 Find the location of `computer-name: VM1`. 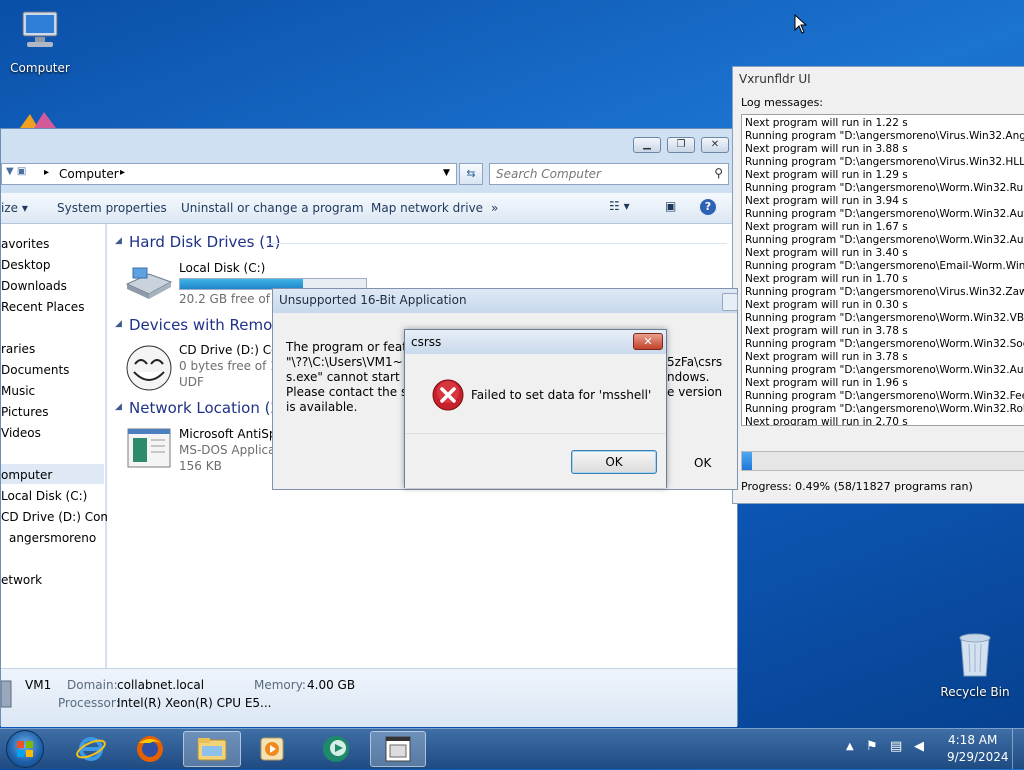

computer-name: VM1 is located at coordinates (38, 685).